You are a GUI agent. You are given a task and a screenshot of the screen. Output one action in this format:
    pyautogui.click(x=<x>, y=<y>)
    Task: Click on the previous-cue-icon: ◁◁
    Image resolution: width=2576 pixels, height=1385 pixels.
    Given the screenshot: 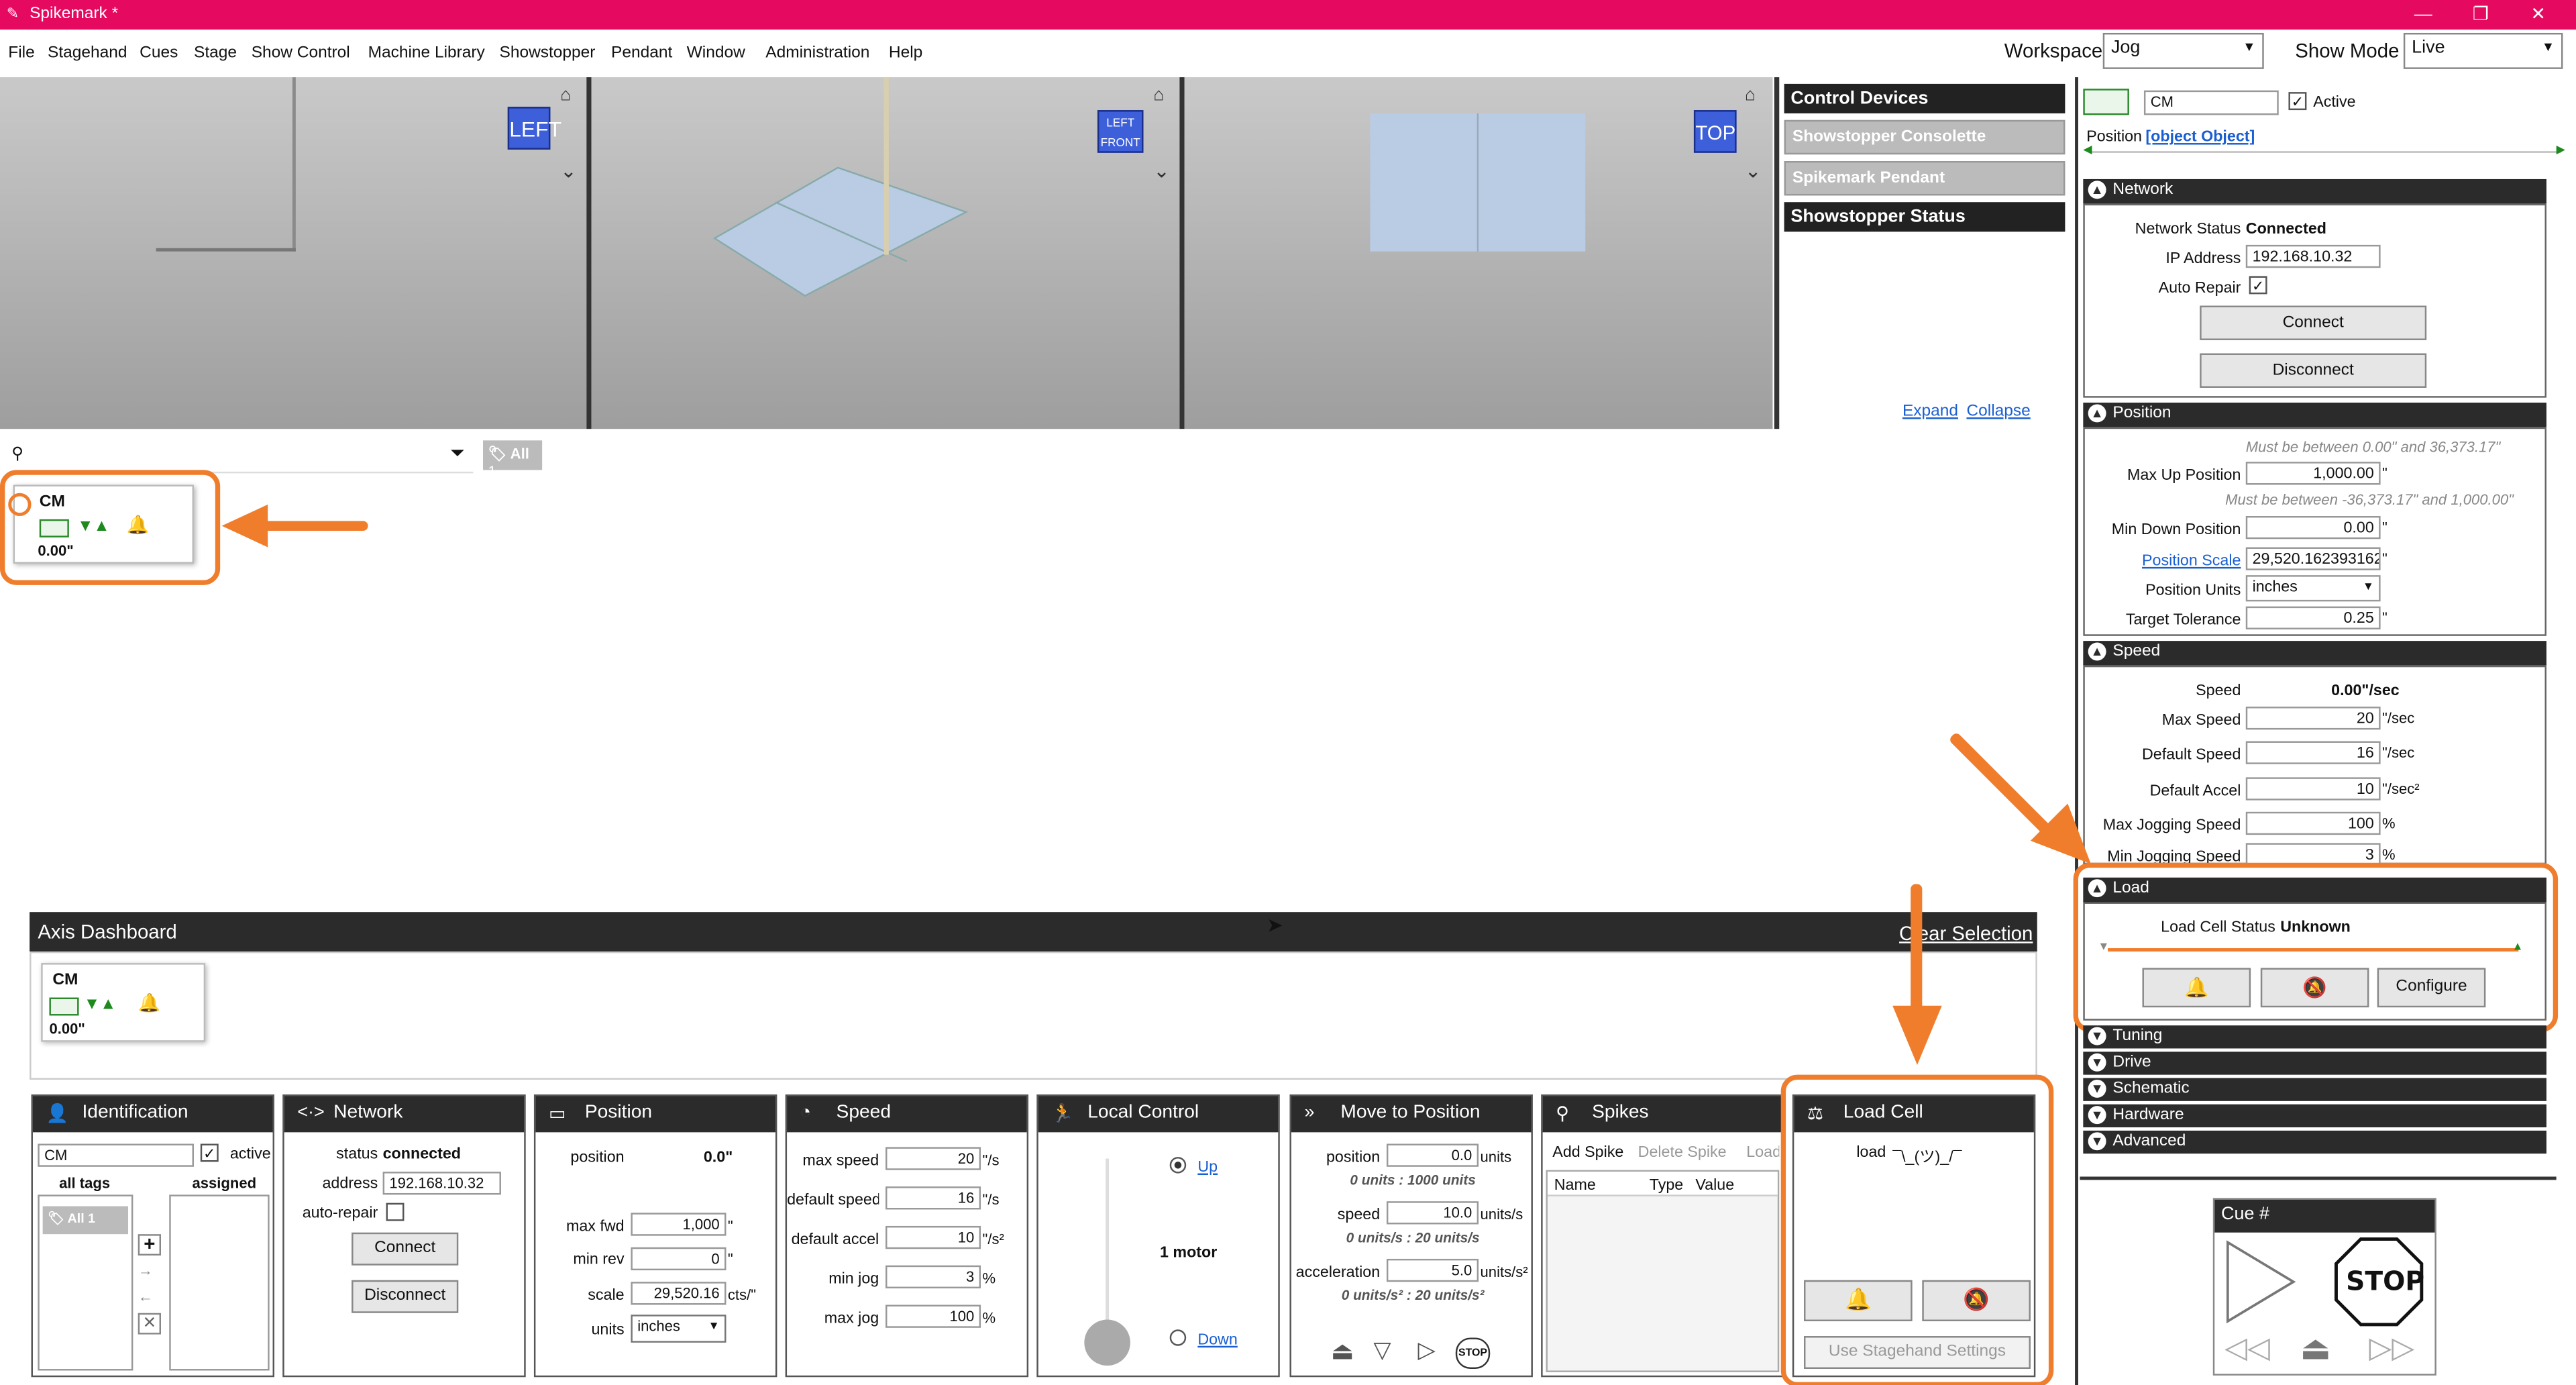 What is the action you would take?
    pyautogui.click(x=2247, y=1348)
    